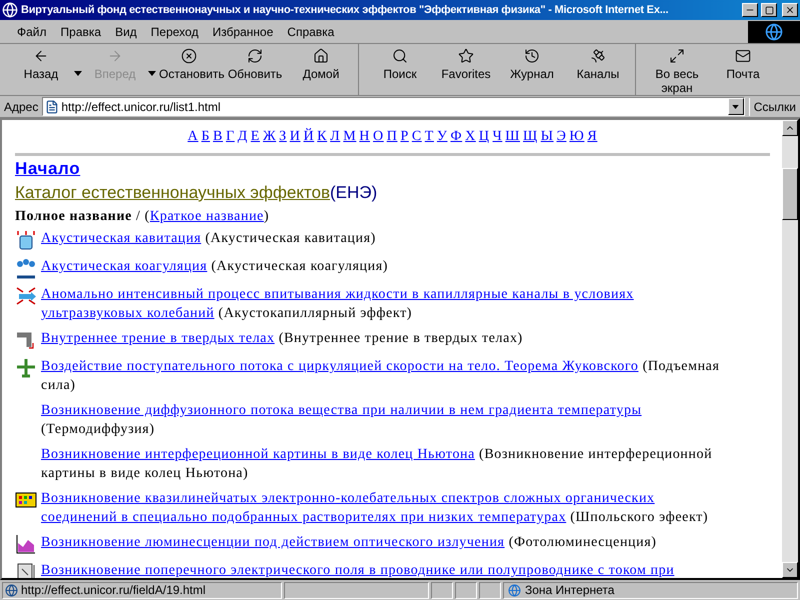  What do you see at coordinates (561, 136) in the screenshot?
I see `letter-link: Э` at bounding box center [561, 136].